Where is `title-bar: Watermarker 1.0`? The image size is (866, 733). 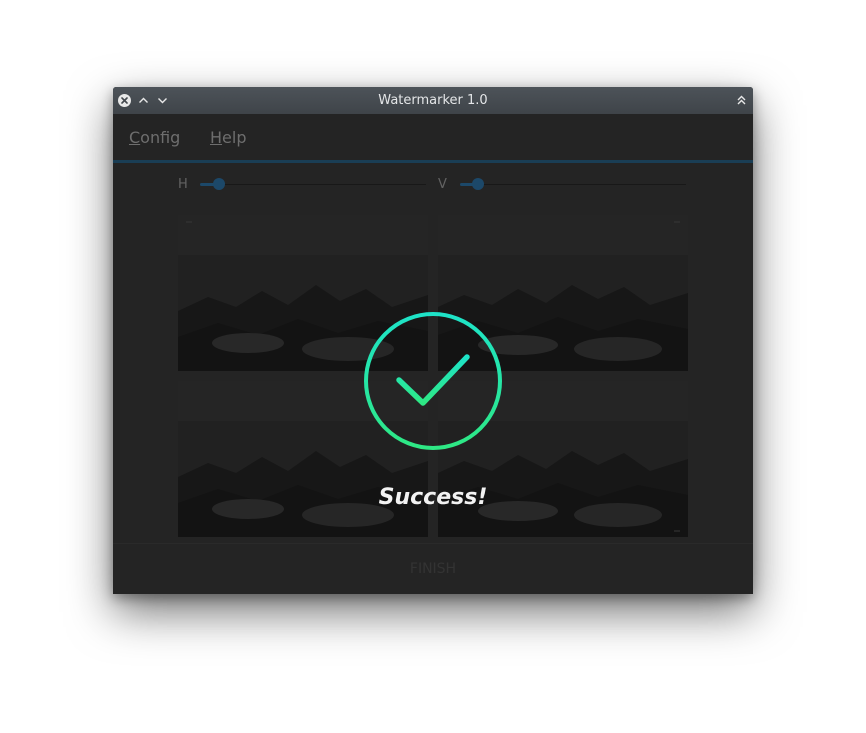 title-bar: Watermarker 1.0 is located at coordinates (433, 100).